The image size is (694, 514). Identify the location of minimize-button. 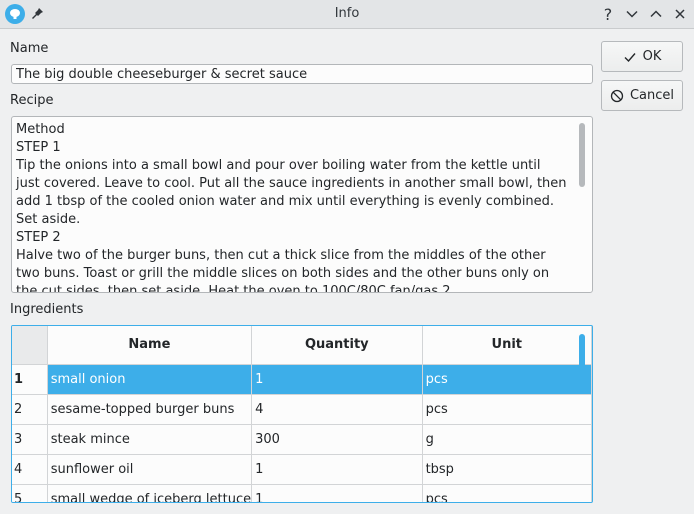
(632, 14).